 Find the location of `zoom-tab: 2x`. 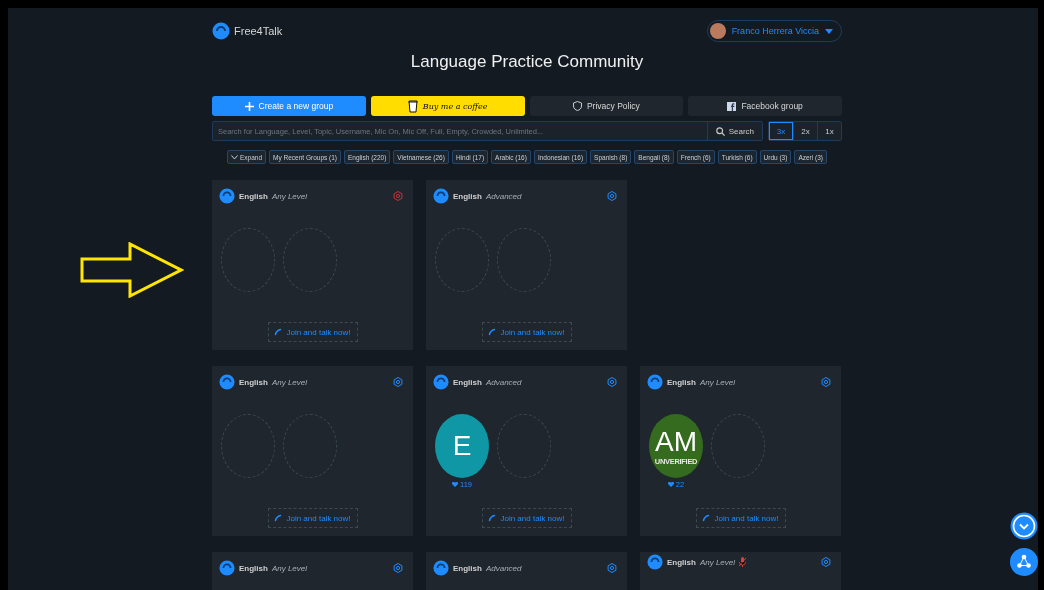

zoom-tab: 2x is located at coordinates (805, 131).